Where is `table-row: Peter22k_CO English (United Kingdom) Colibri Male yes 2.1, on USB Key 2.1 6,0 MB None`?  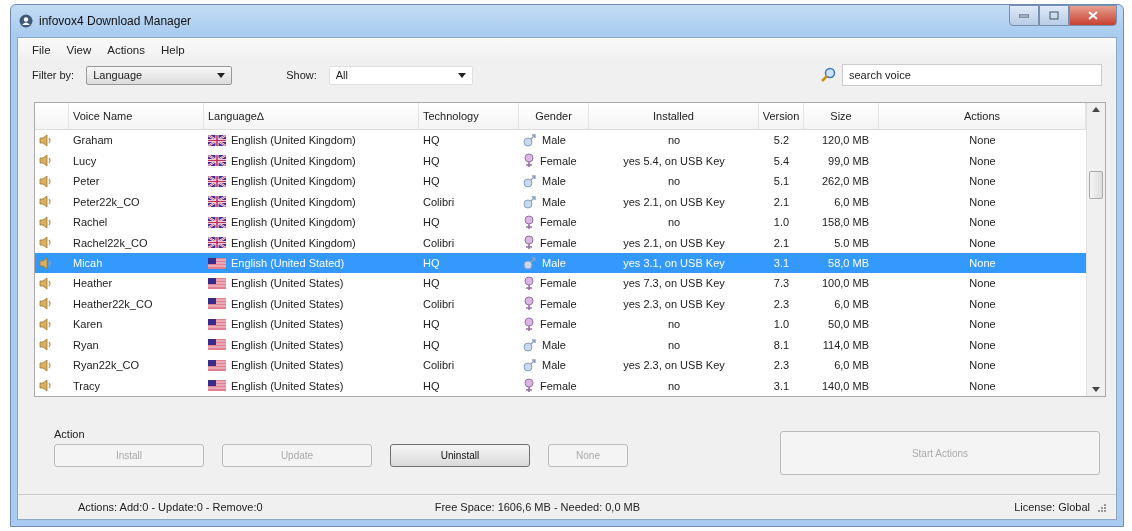 table-row: Peter22k_CO English (United Kingdom) Colibri Male yes 2.1, on USB Key 2.1 6,0 MB None is located at coordinates (560, 201).